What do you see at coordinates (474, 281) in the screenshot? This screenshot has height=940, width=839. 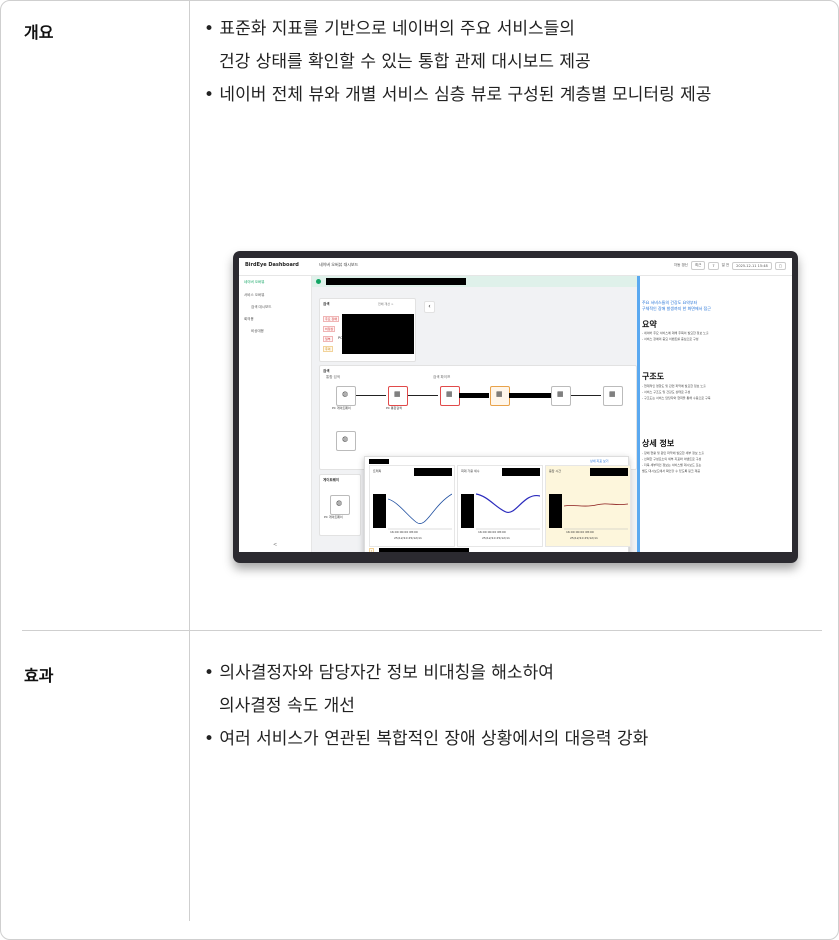 I see `status-bar` at bounding box center [474, 281].